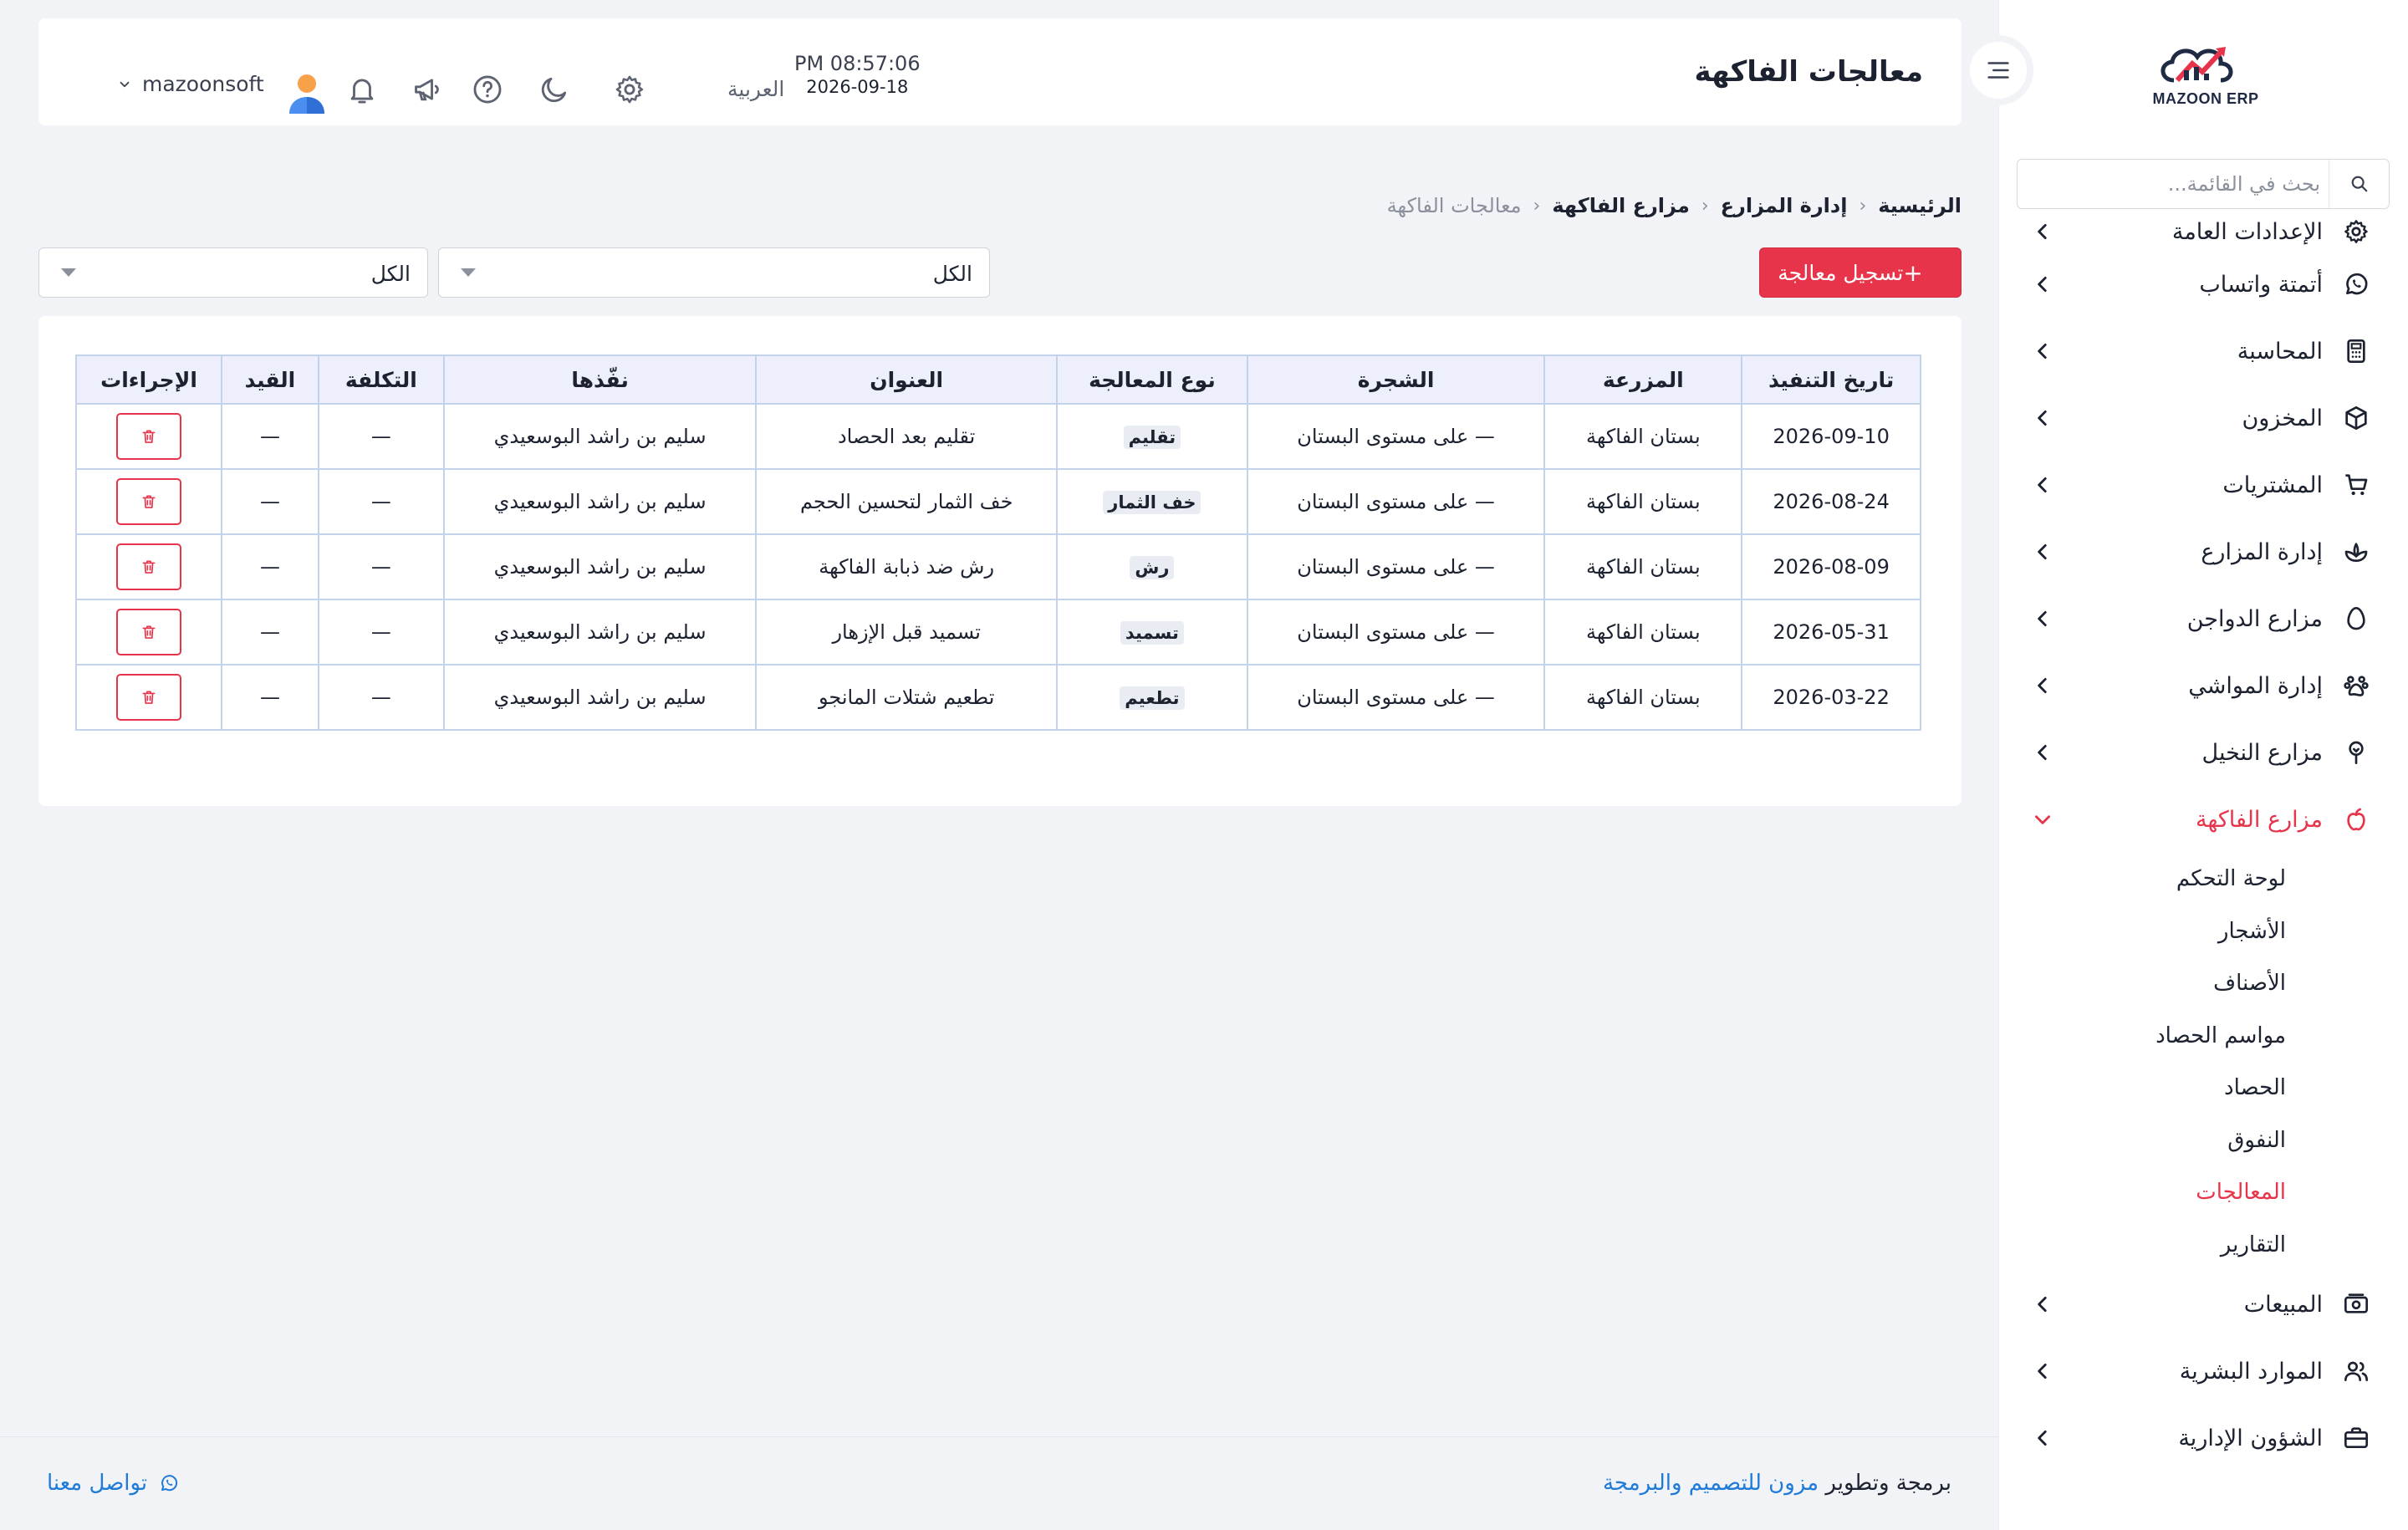 The height and width of the screenshot is (1530, 2408). I want to click on box-icon, so click(2356, 418).